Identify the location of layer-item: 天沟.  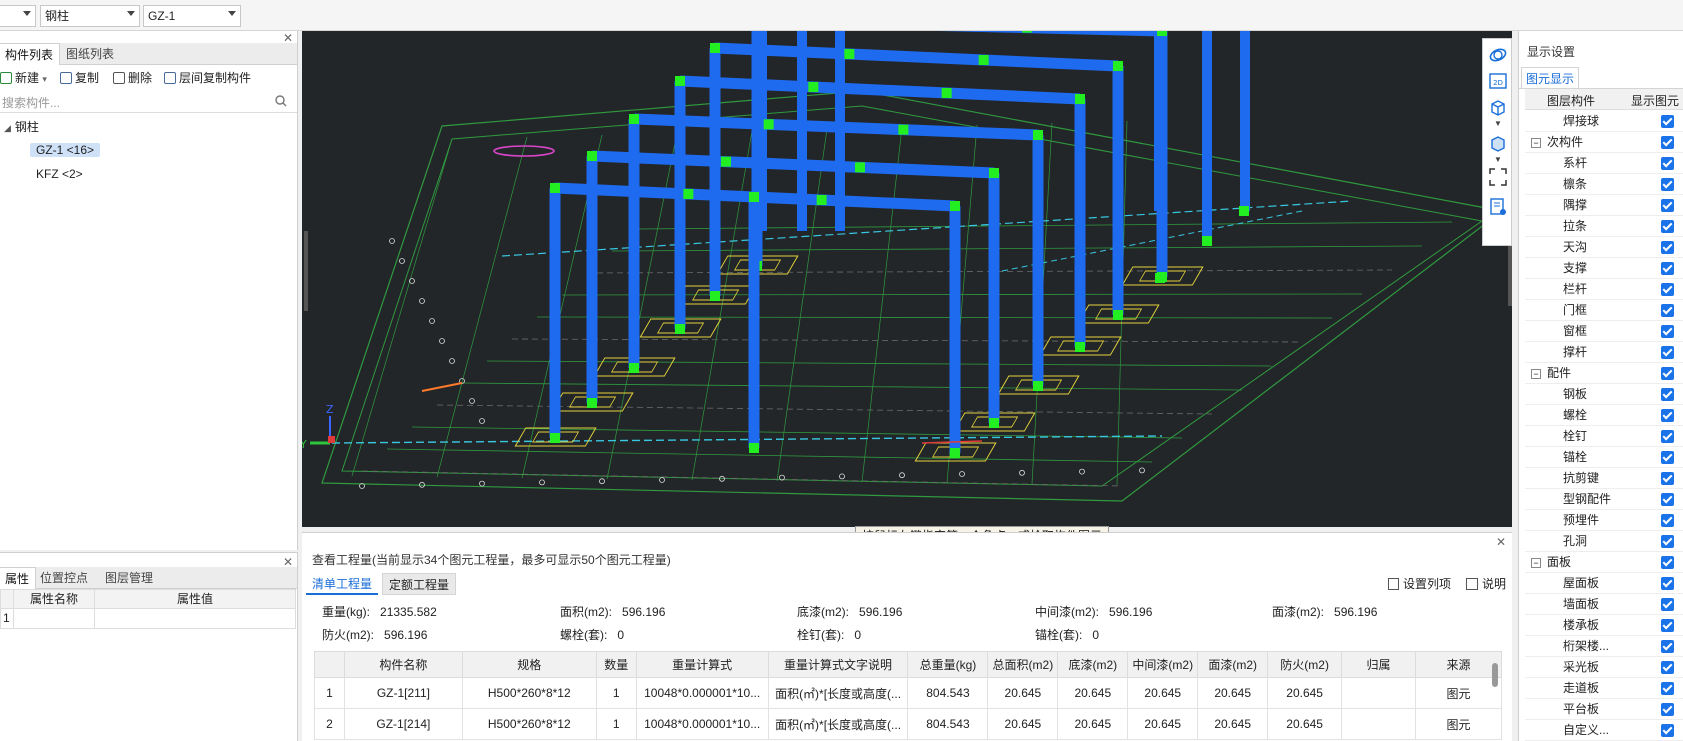
(1604, 247).